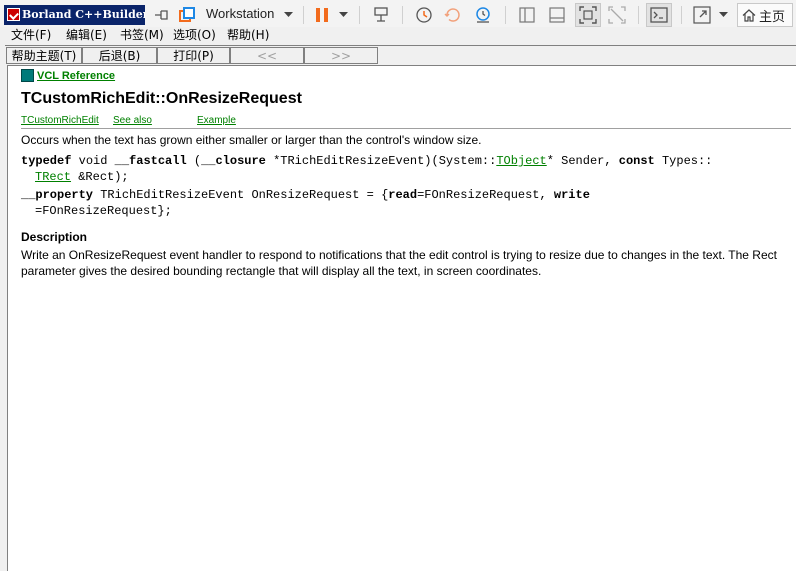 This screenshot has width=796, height=571. What do you see at coordinates (132, 120) in the screenshot?
I see `see-also-link: See also` at bounding box center [132, 120].